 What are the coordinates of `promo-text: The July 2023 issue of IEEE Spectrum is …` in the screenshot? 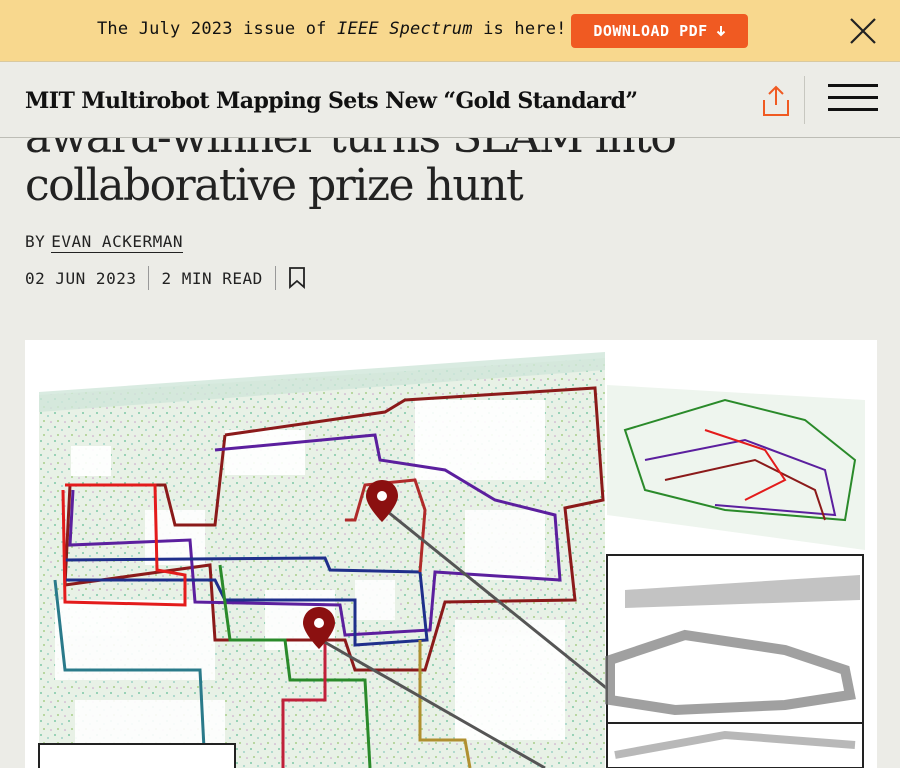 It's located at (332, 29).